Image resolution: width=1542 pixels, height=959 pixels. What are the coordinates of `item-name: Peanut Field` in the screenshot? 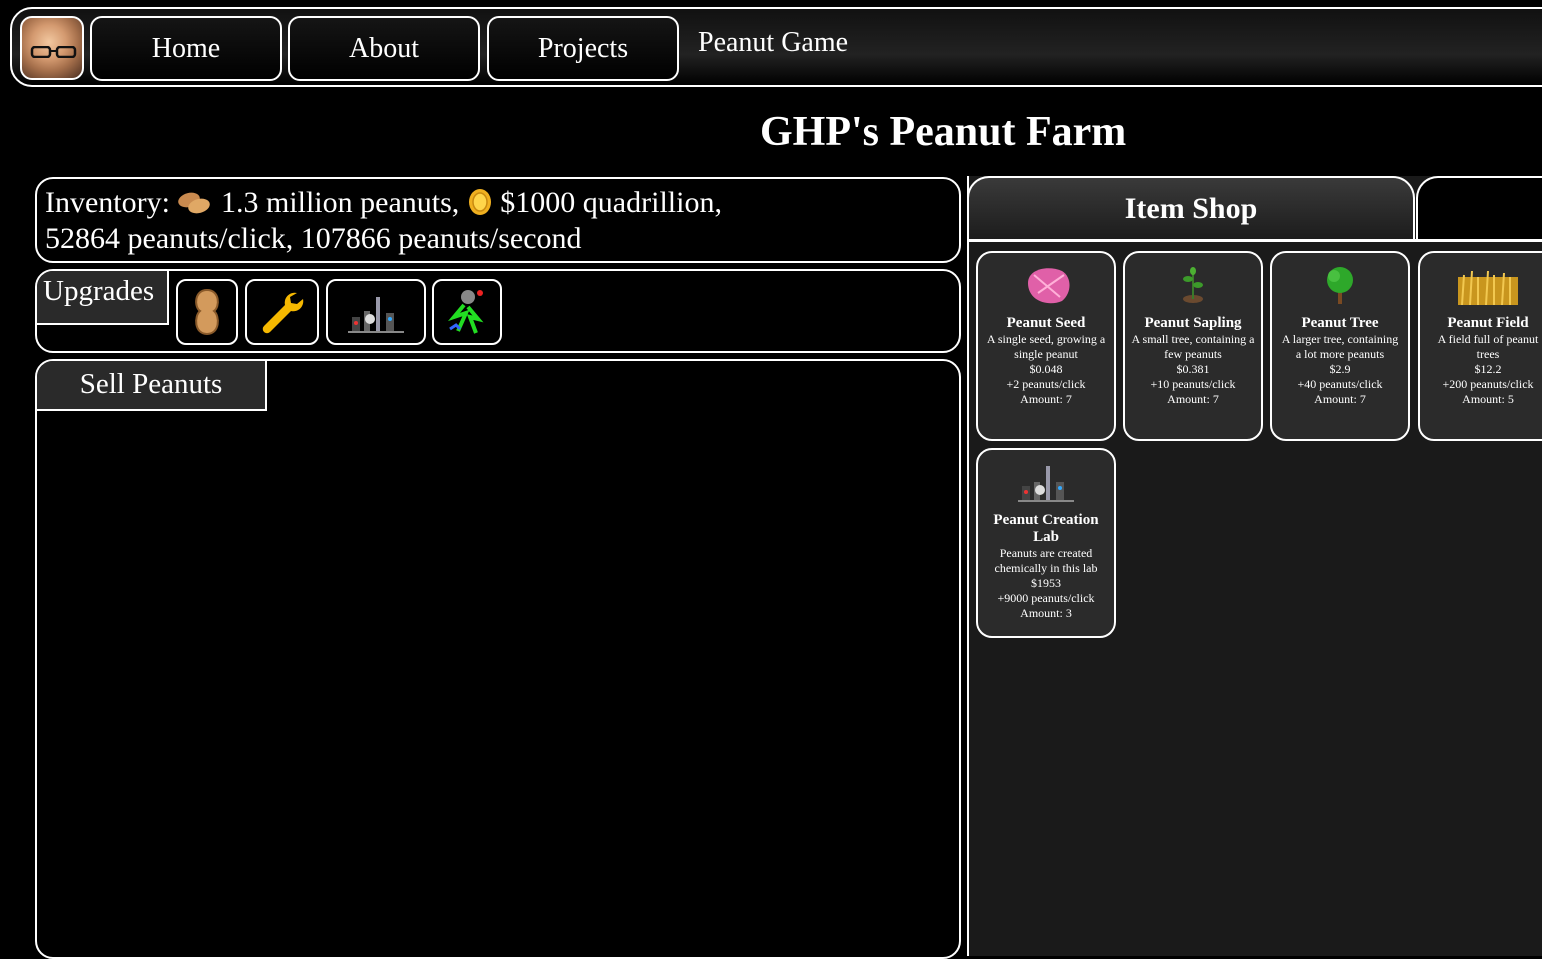 It's located at (1488, 323).